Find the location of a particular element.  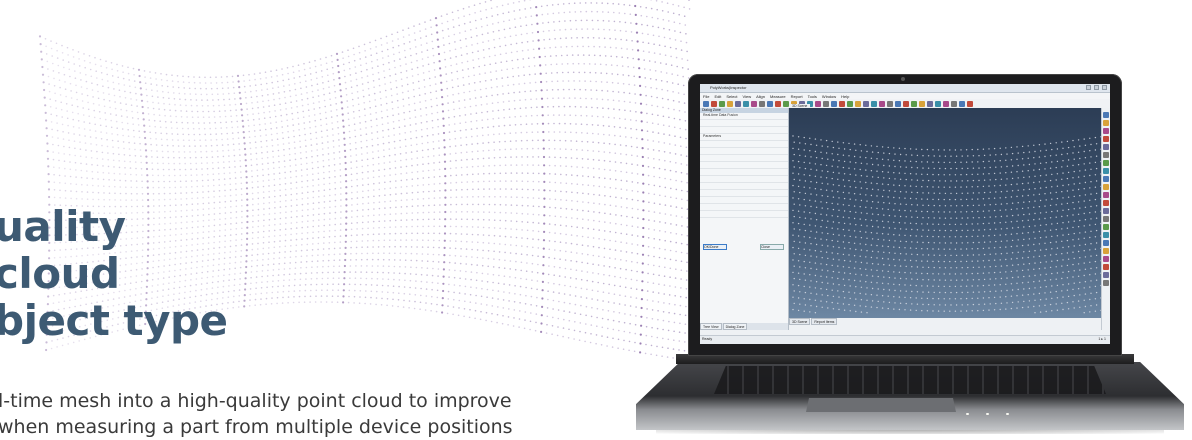

menu-item-align: Align is located at coordinates (760, 96).